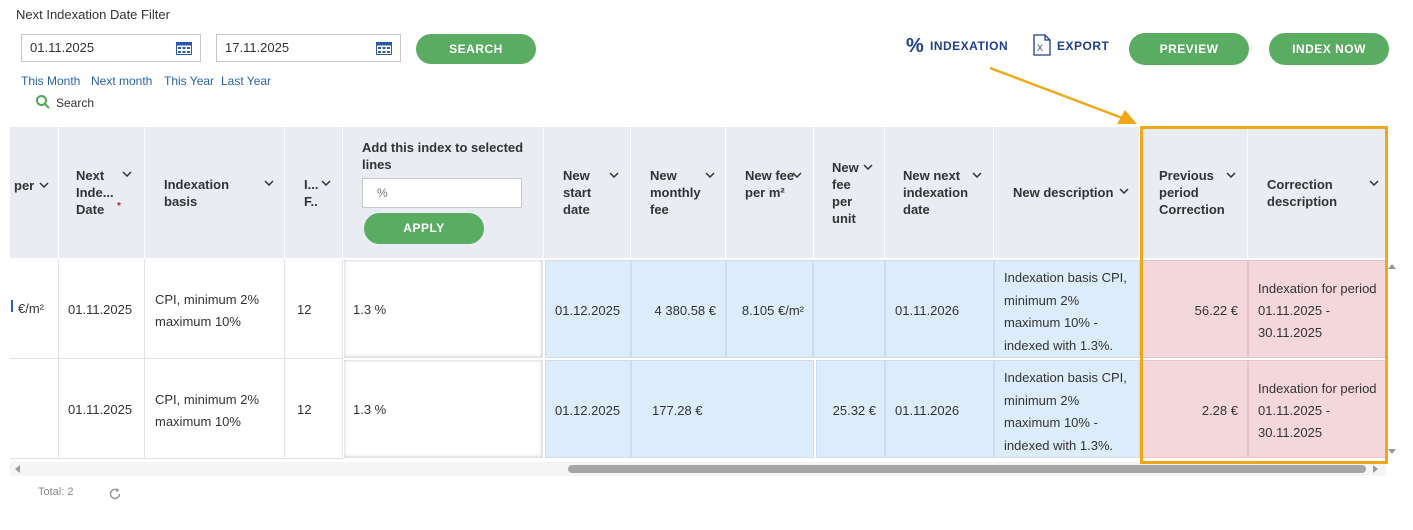  What do you see at coordinates (476, 49) in the screenshot?
I see `search-button: SEARCH` at bounding box center [476, 49].